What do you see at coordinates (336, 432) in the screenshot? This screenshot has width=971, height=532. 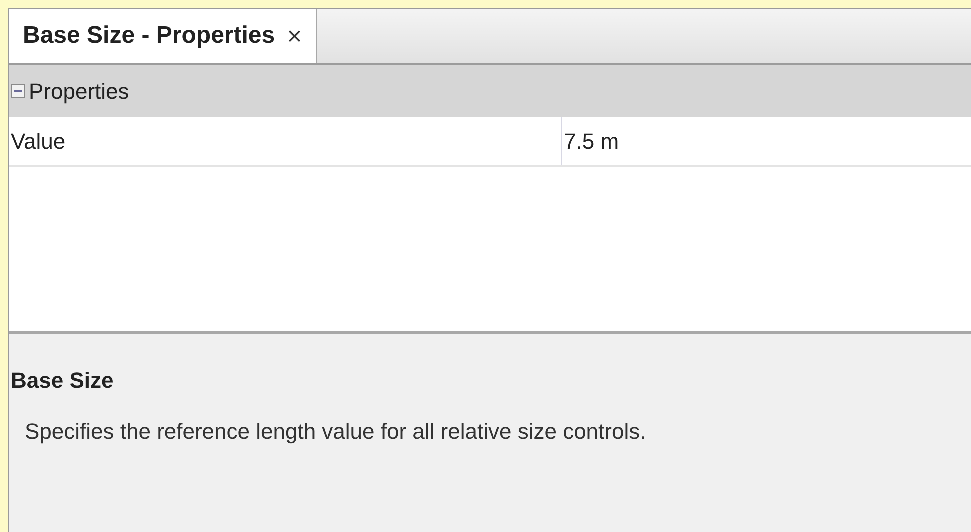 I see `description-text: Specifies the reference length value for all relative size controls.` at bounding box center [336, 432].